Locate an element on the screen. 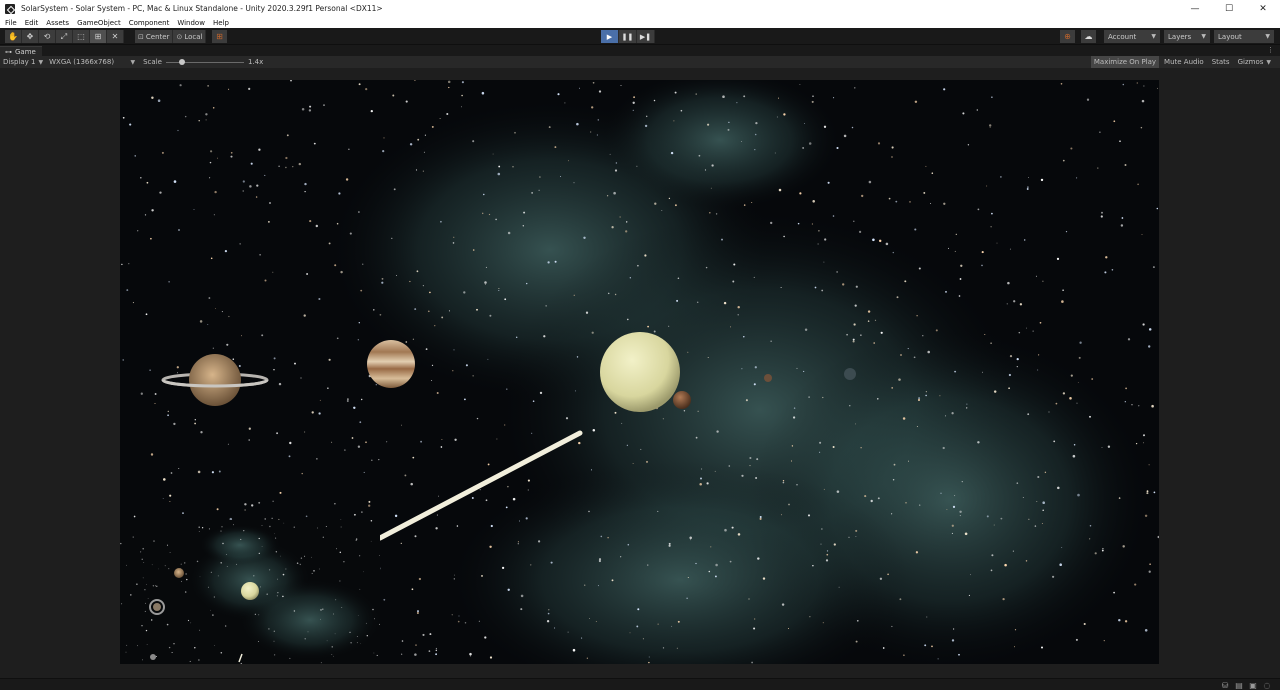 Image resolution: width=1280 pixels, height=690 pixels. gizmos-dropdown: Gizmos ▼ is located at coordinates (1254, 62).